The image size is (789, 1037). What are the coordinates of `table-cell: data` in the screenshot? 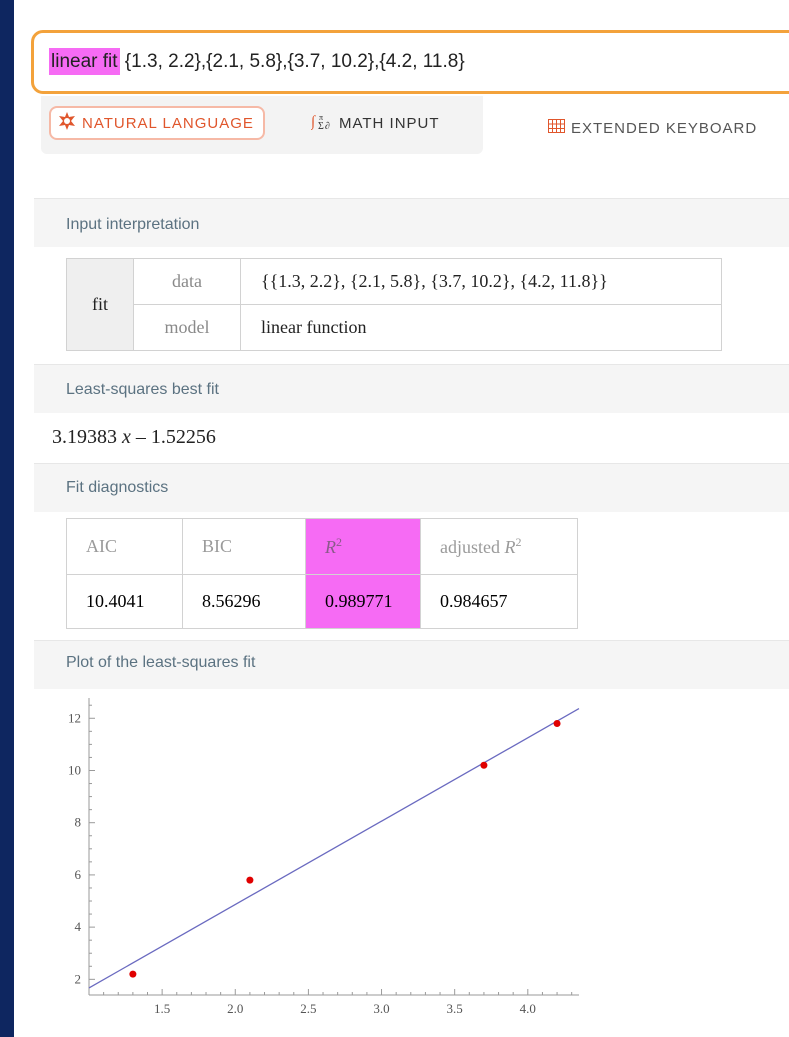 It's located at (187, 281).